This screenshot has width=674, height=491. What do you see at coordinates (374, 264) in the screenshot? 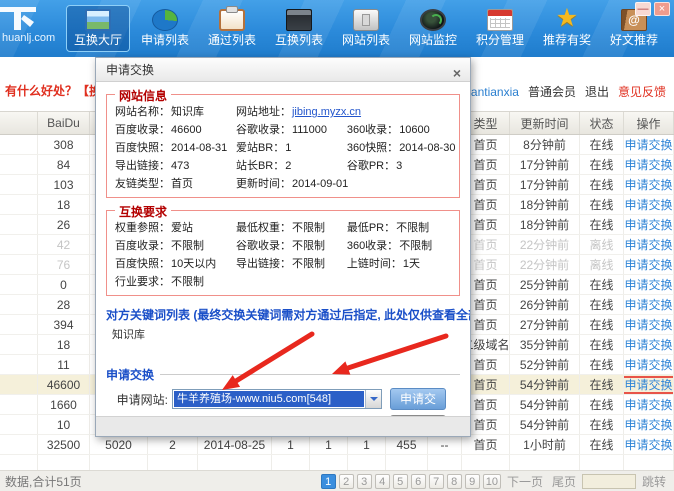
I see `requirement-label: 上链时间：` at bounding box center [374, 264].